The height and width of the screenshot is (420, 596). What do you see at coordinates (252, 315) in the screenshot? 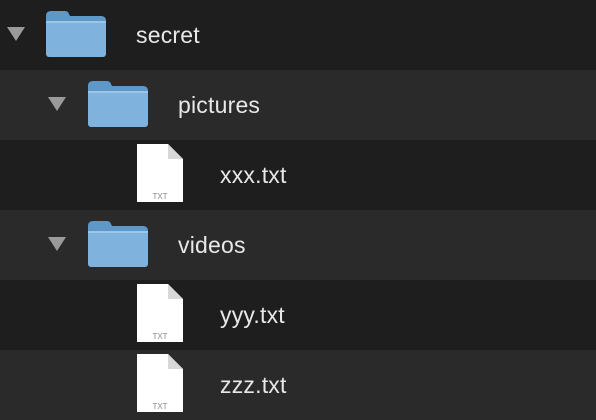
I see `tree-row-label: yyy.txt` at bounding box center [252, 315].